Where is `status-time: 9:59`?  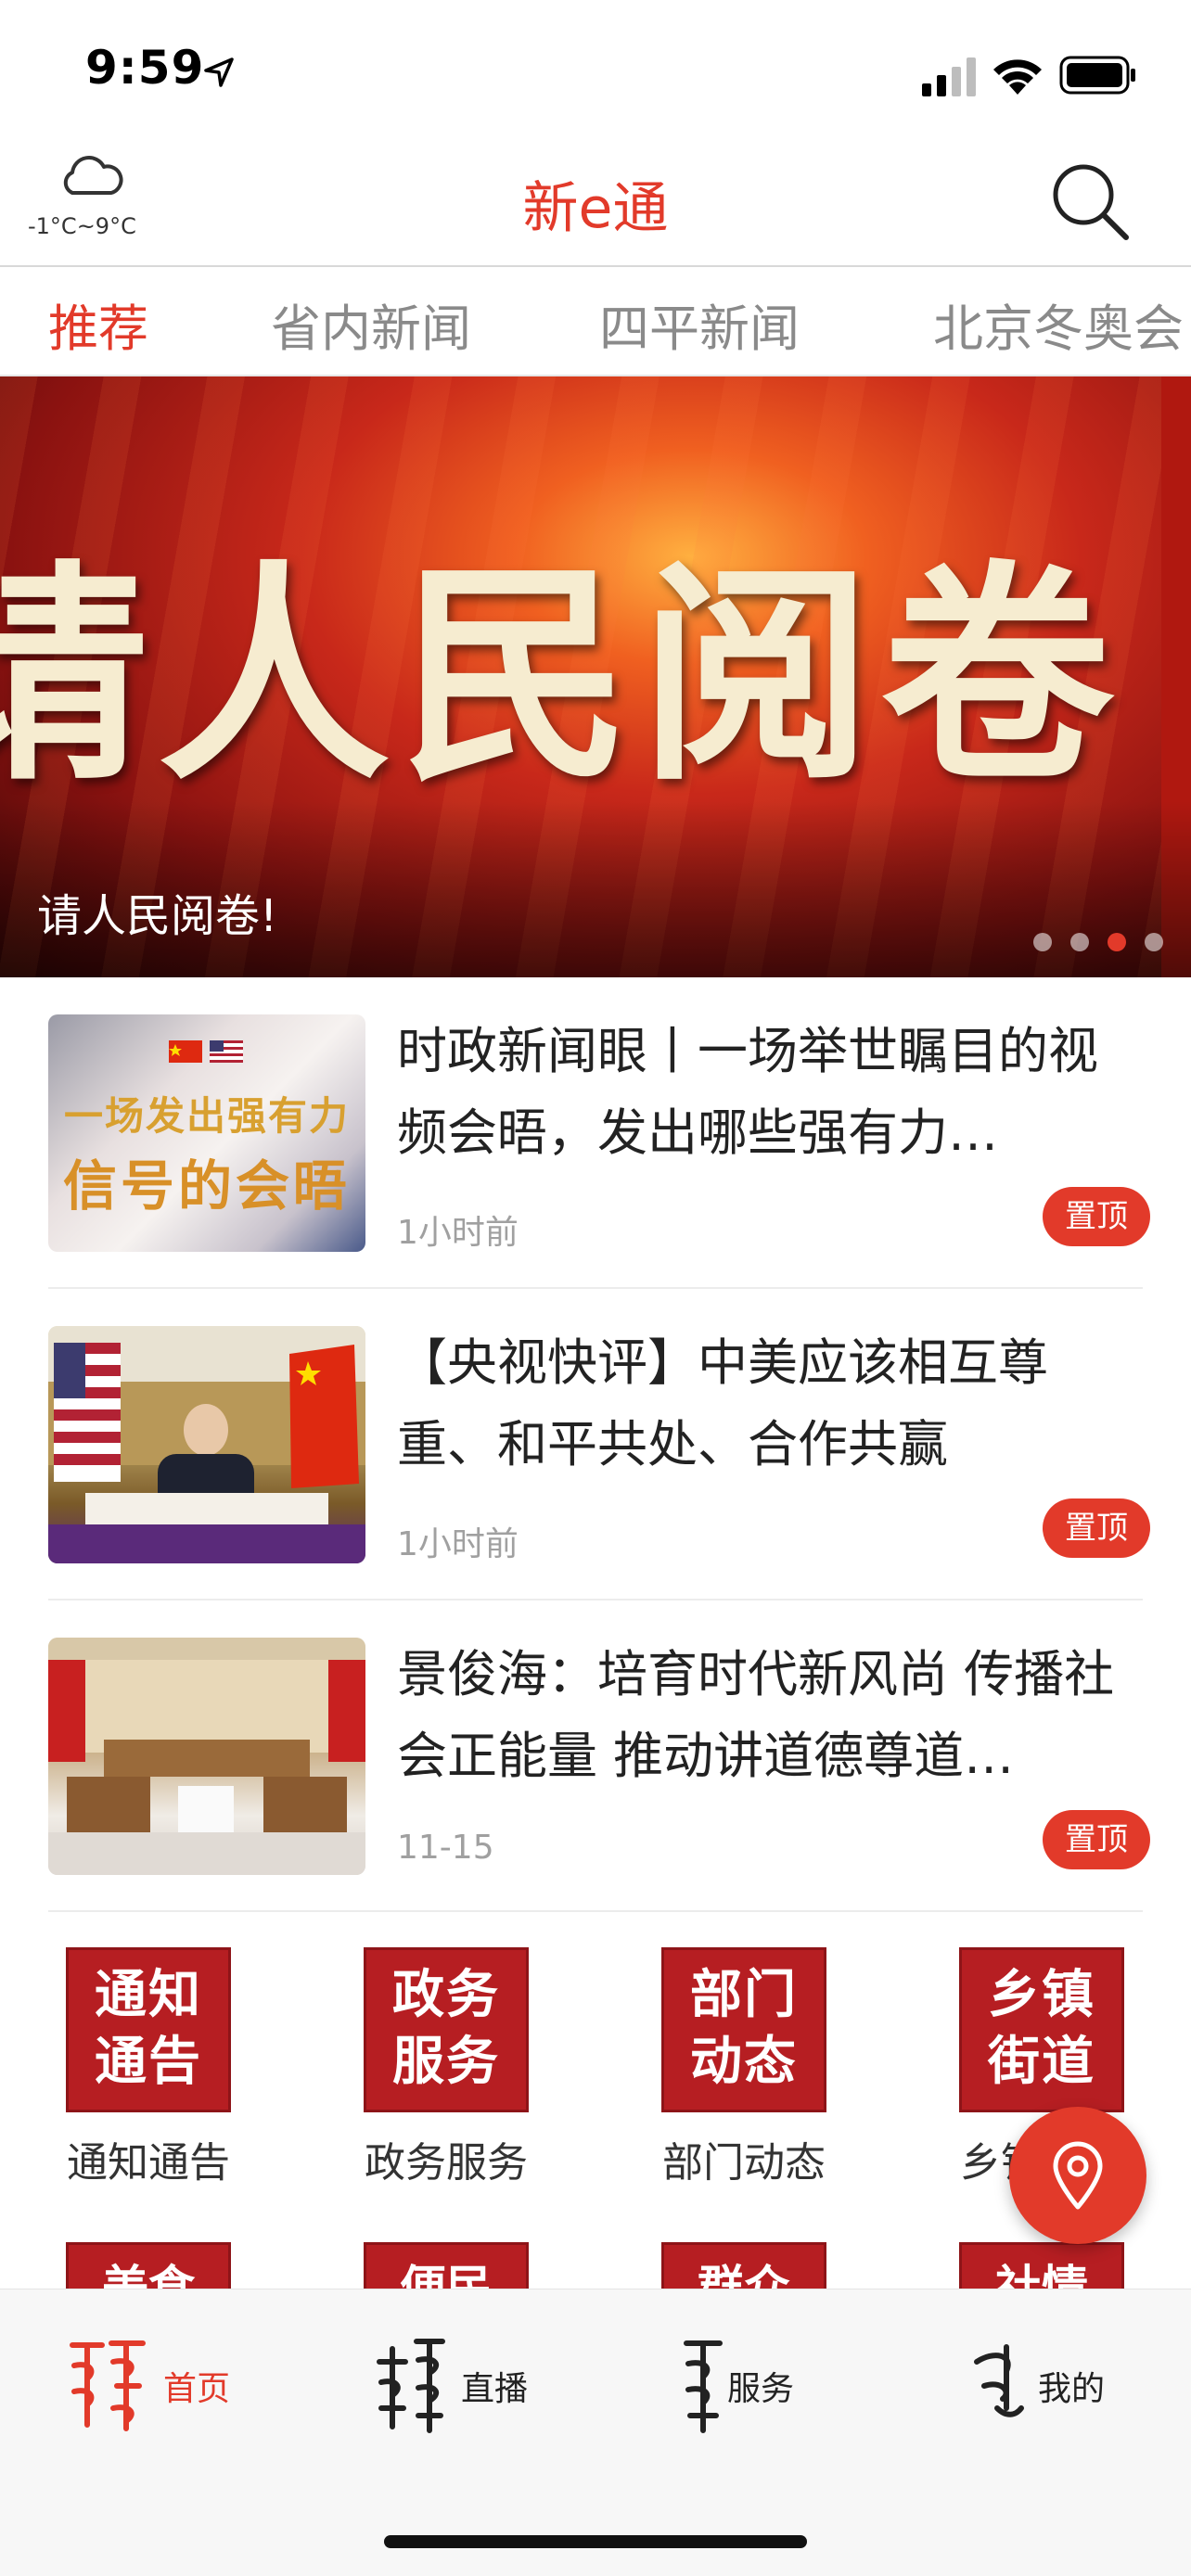
status-time: 9:59 is located at coordinates (145, 68).